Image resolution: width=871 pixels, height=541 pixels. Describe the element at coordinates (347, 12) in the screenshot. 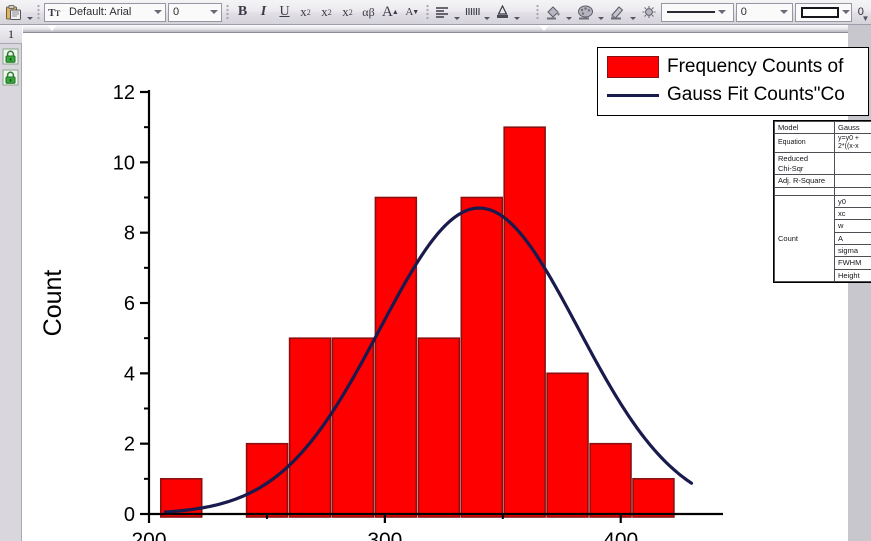

I see `superscript-subscript-button: x2` at that location.